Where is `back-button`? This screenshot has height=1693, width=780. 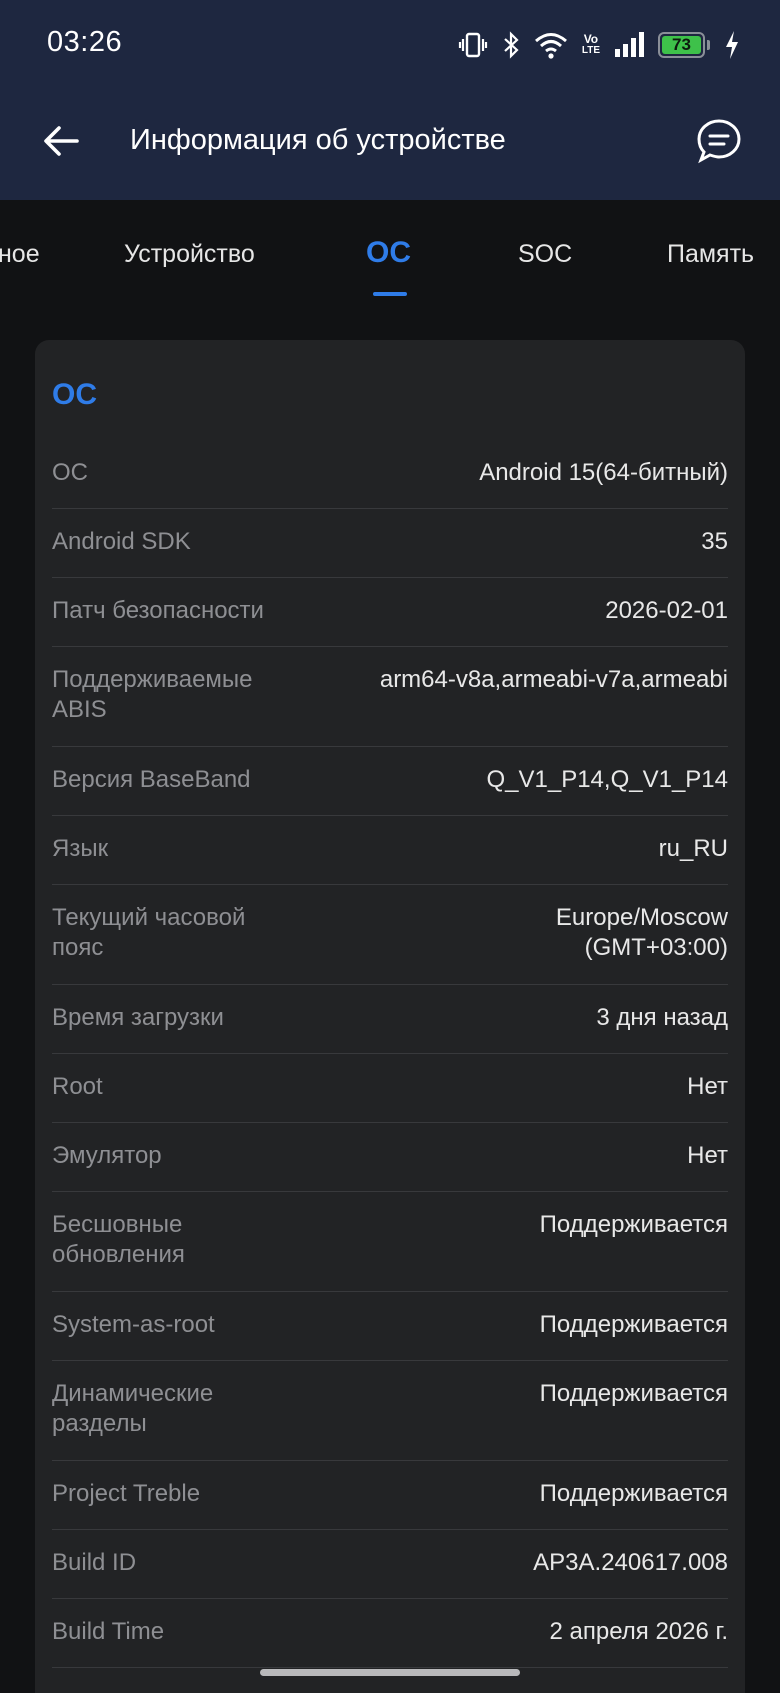
back-button is located at coordinates (61, 141).